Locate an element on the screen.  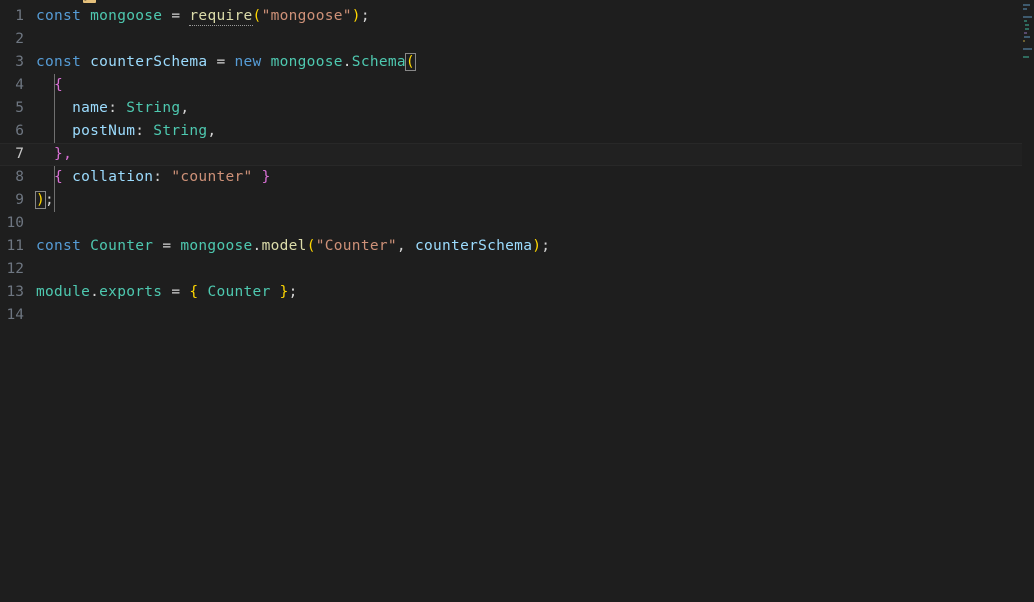
line-number: 14 is located at coordinates (12, 315).